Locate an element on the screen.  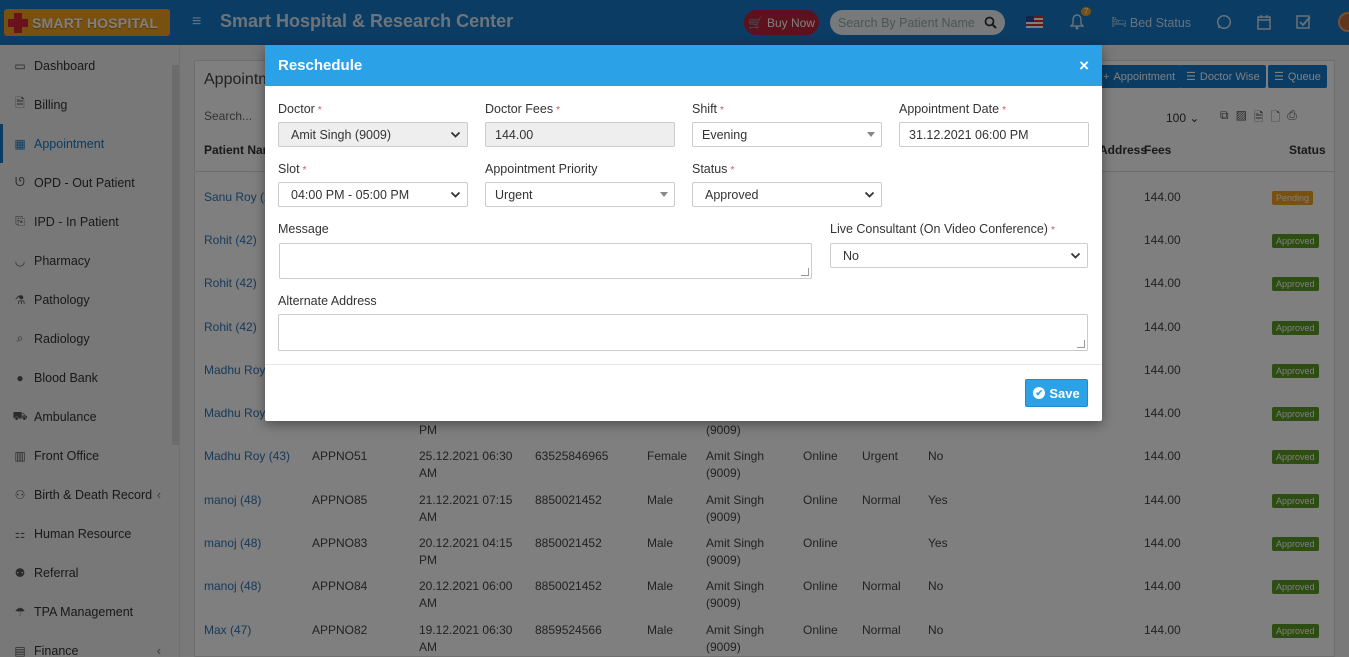
slot-label: Slot * is located at coordinates (292, 169).